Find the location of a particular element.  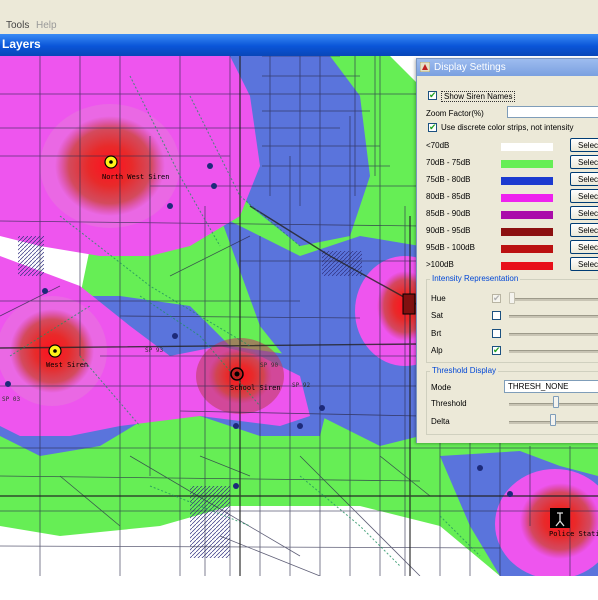

sat-checkbox is located at coordinates (496, 315).